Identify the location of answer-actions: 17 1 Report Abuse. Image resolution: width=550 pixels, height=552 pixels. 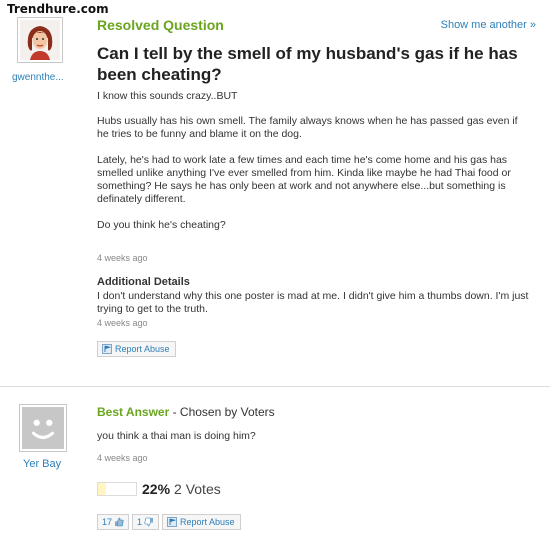
(169, 522).